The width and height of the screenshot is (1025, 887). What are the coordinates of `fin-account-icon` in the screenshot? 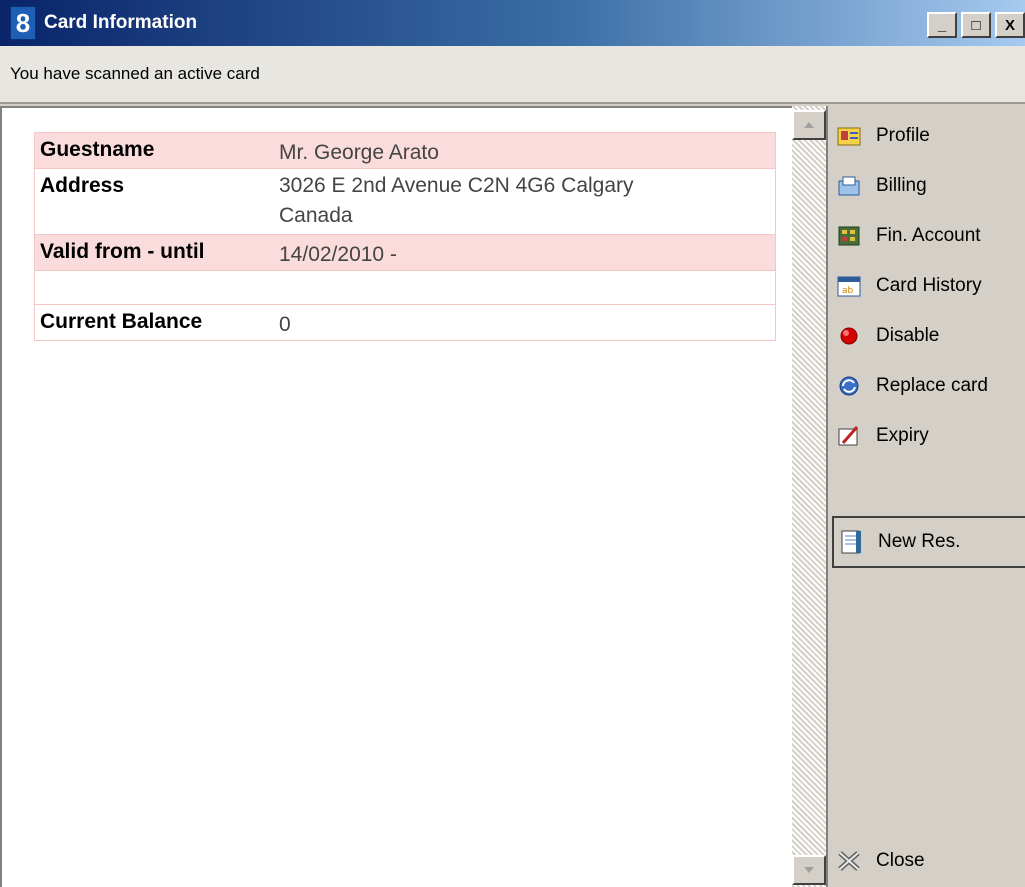 It's located at (849, 236).